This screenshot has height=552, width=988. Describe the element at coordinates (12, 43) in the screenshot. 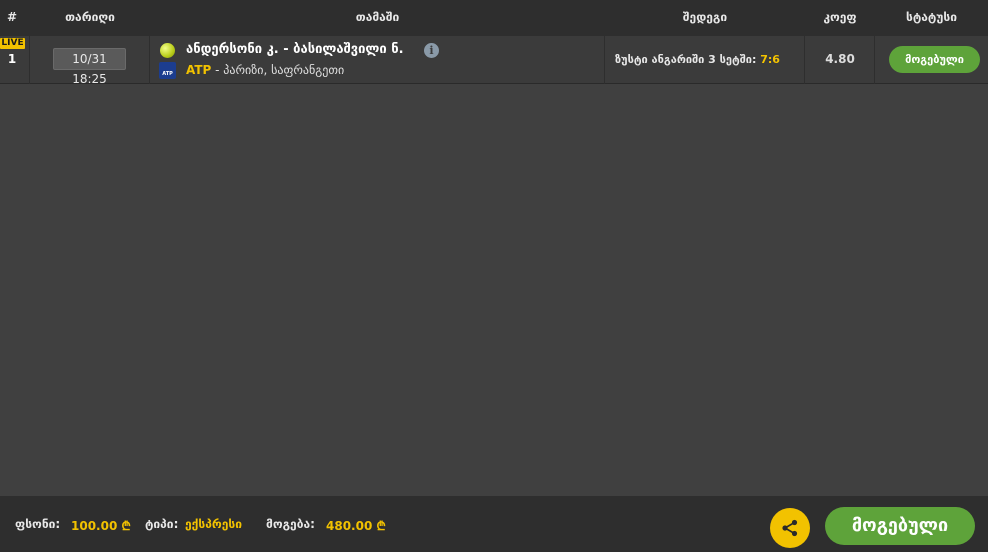

I see `live-badge: LIVE` at that location.